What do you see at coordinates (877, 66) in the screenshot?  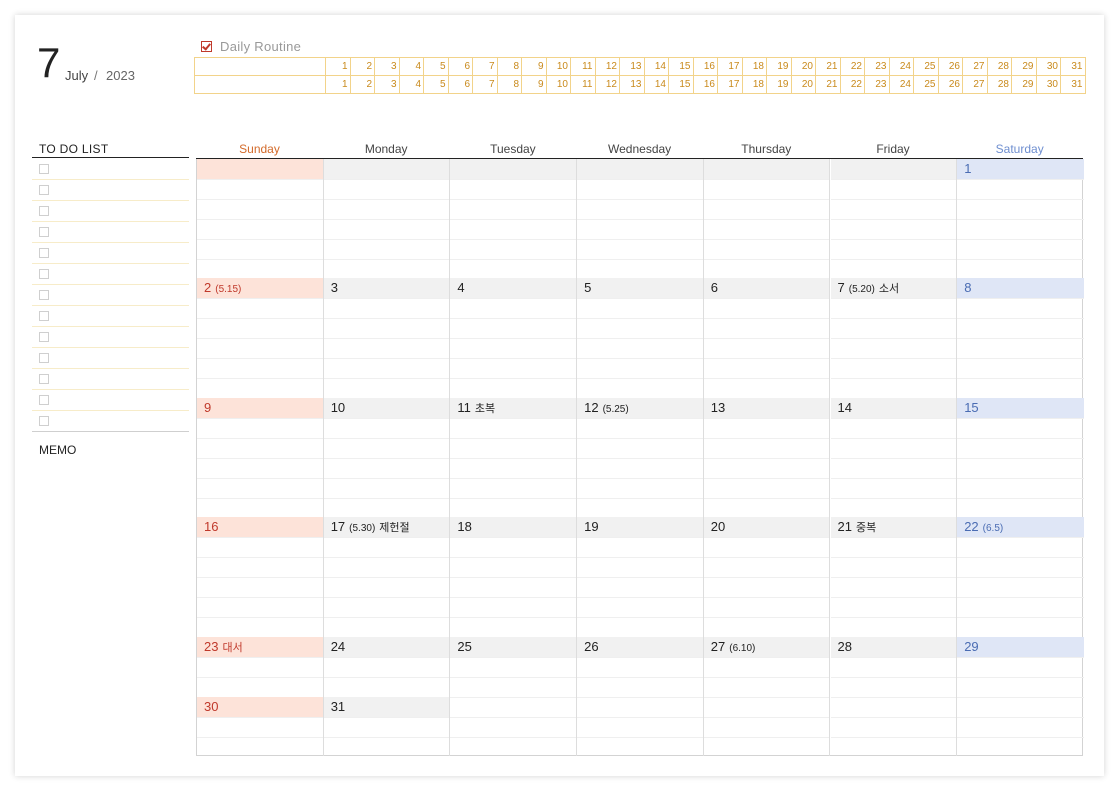 I see `routine-day-cell: 23` at bounding box center [877, 66].